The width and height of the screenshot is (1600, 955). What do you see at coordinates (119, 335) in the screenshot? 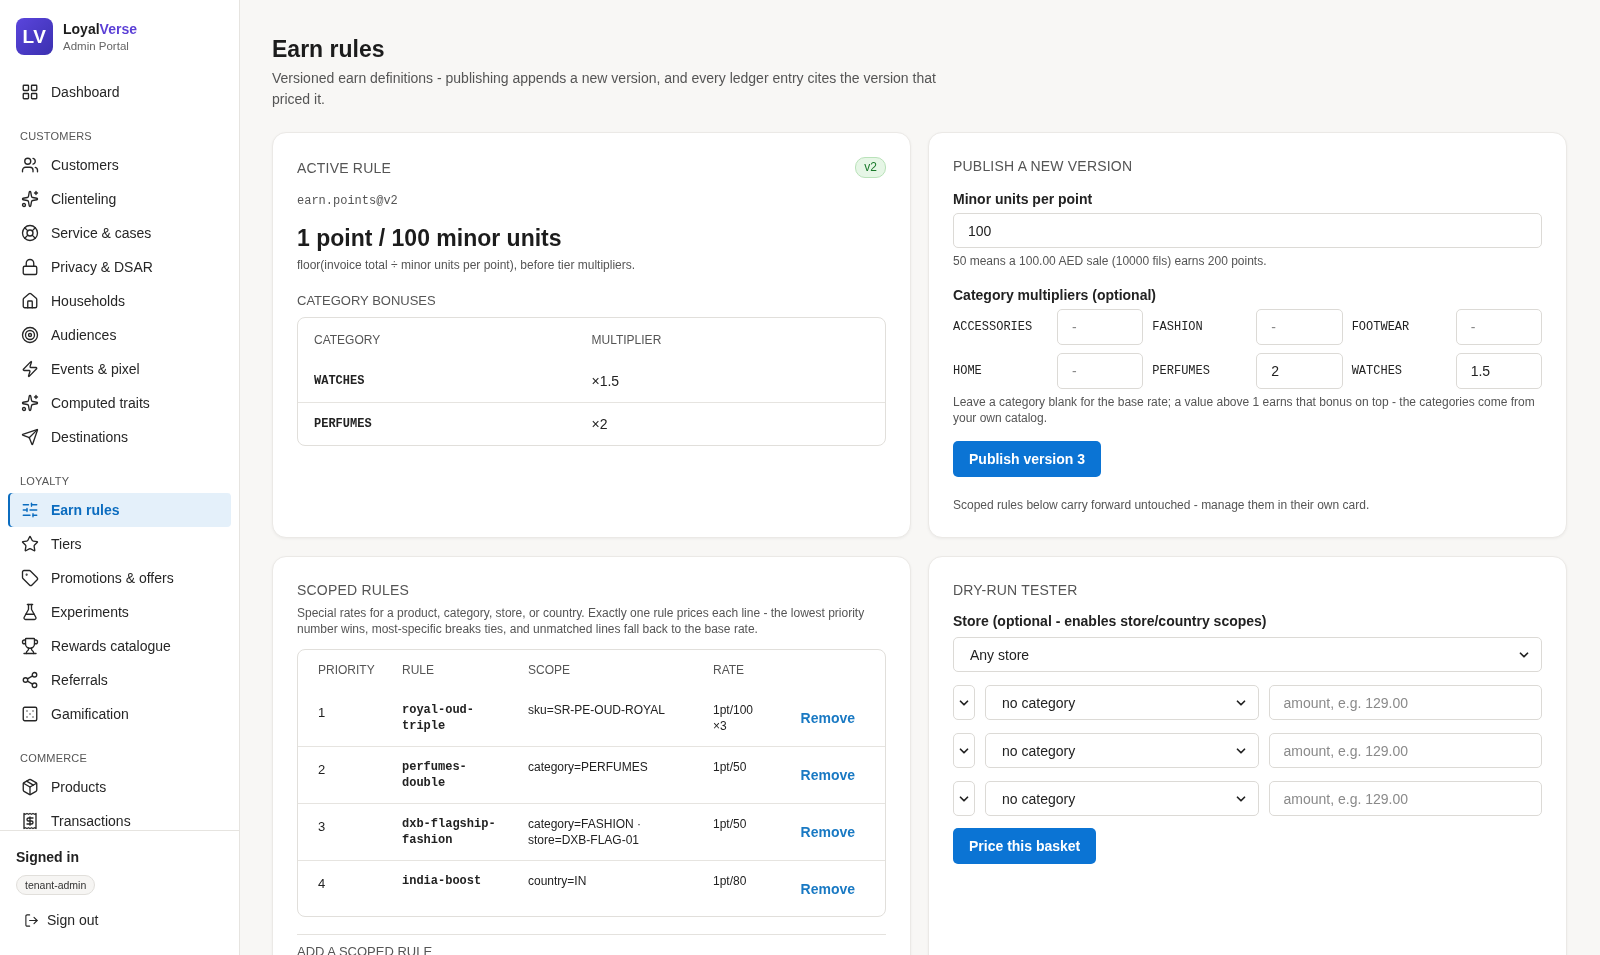
I see `sidebar-item: Audiences` at bounding box center [119, 335].